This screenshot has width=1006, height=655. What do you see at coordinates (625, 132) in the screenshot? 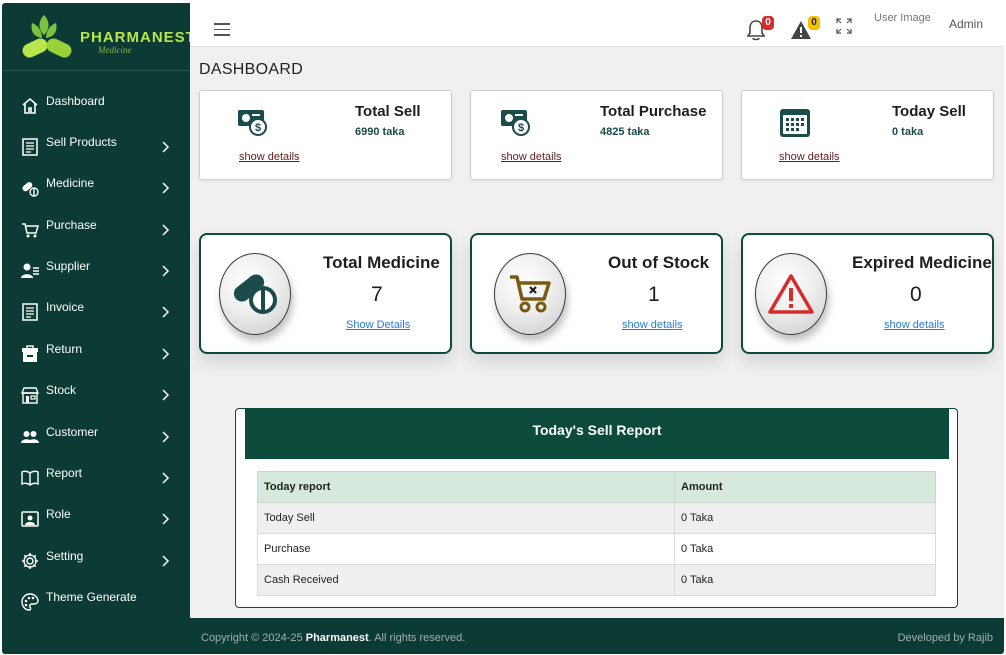
I see `card-value: 4825 taka` at bounding box center [625, 132].